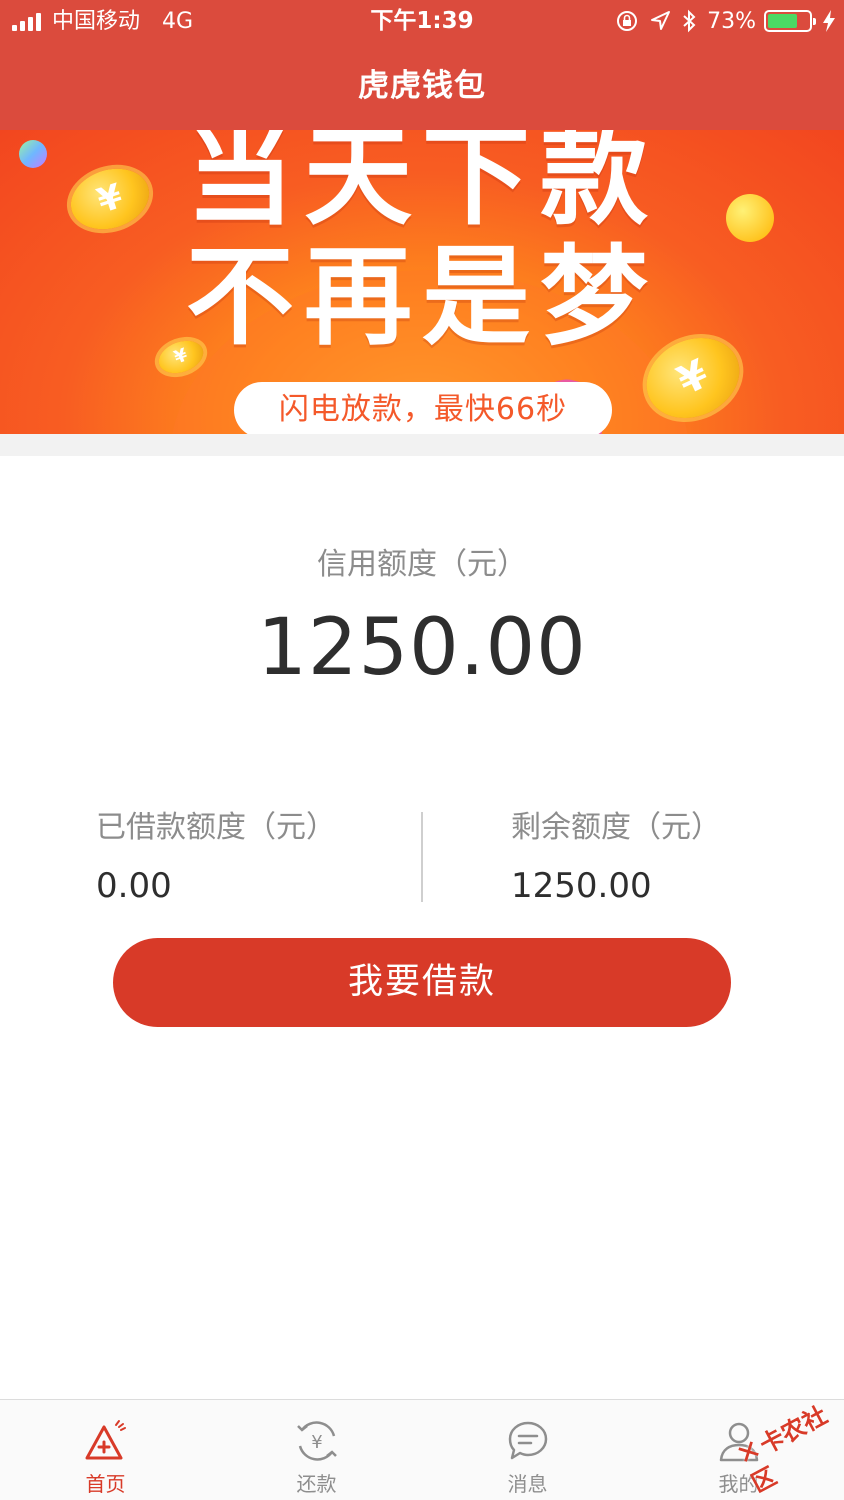 This screenshot has height=1500, width=844. What do you see at coordinates (422, 86) in the screenshot?
I see `nav-title: 虎虎钱包` at bounding box center [422, 86].